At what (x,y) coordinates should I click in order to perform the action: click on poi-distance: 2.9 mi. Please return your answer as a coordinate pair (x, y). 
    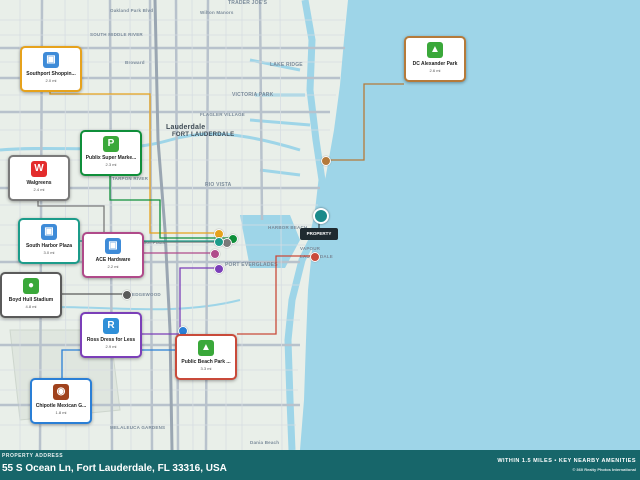
    Looking at the image, I should click on (111, 346).